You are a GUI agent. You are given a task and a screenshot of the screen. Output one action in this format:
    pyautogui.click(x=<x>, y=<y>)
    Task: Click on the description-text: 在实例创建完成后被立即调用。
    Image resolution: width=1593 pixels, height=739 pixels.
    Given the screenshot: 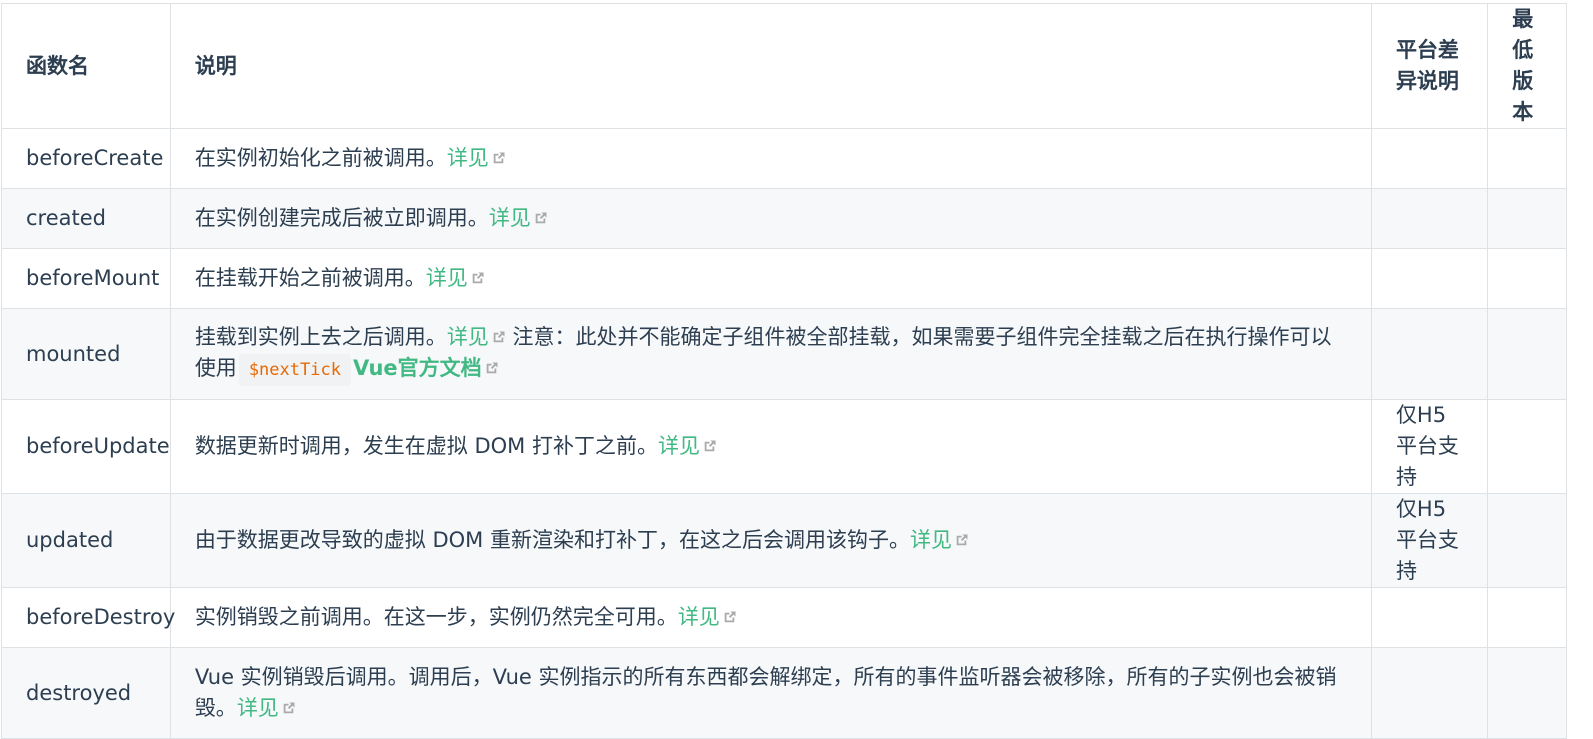 What is the action you would take?
    pyautogui.click(x=341, y=218)
    